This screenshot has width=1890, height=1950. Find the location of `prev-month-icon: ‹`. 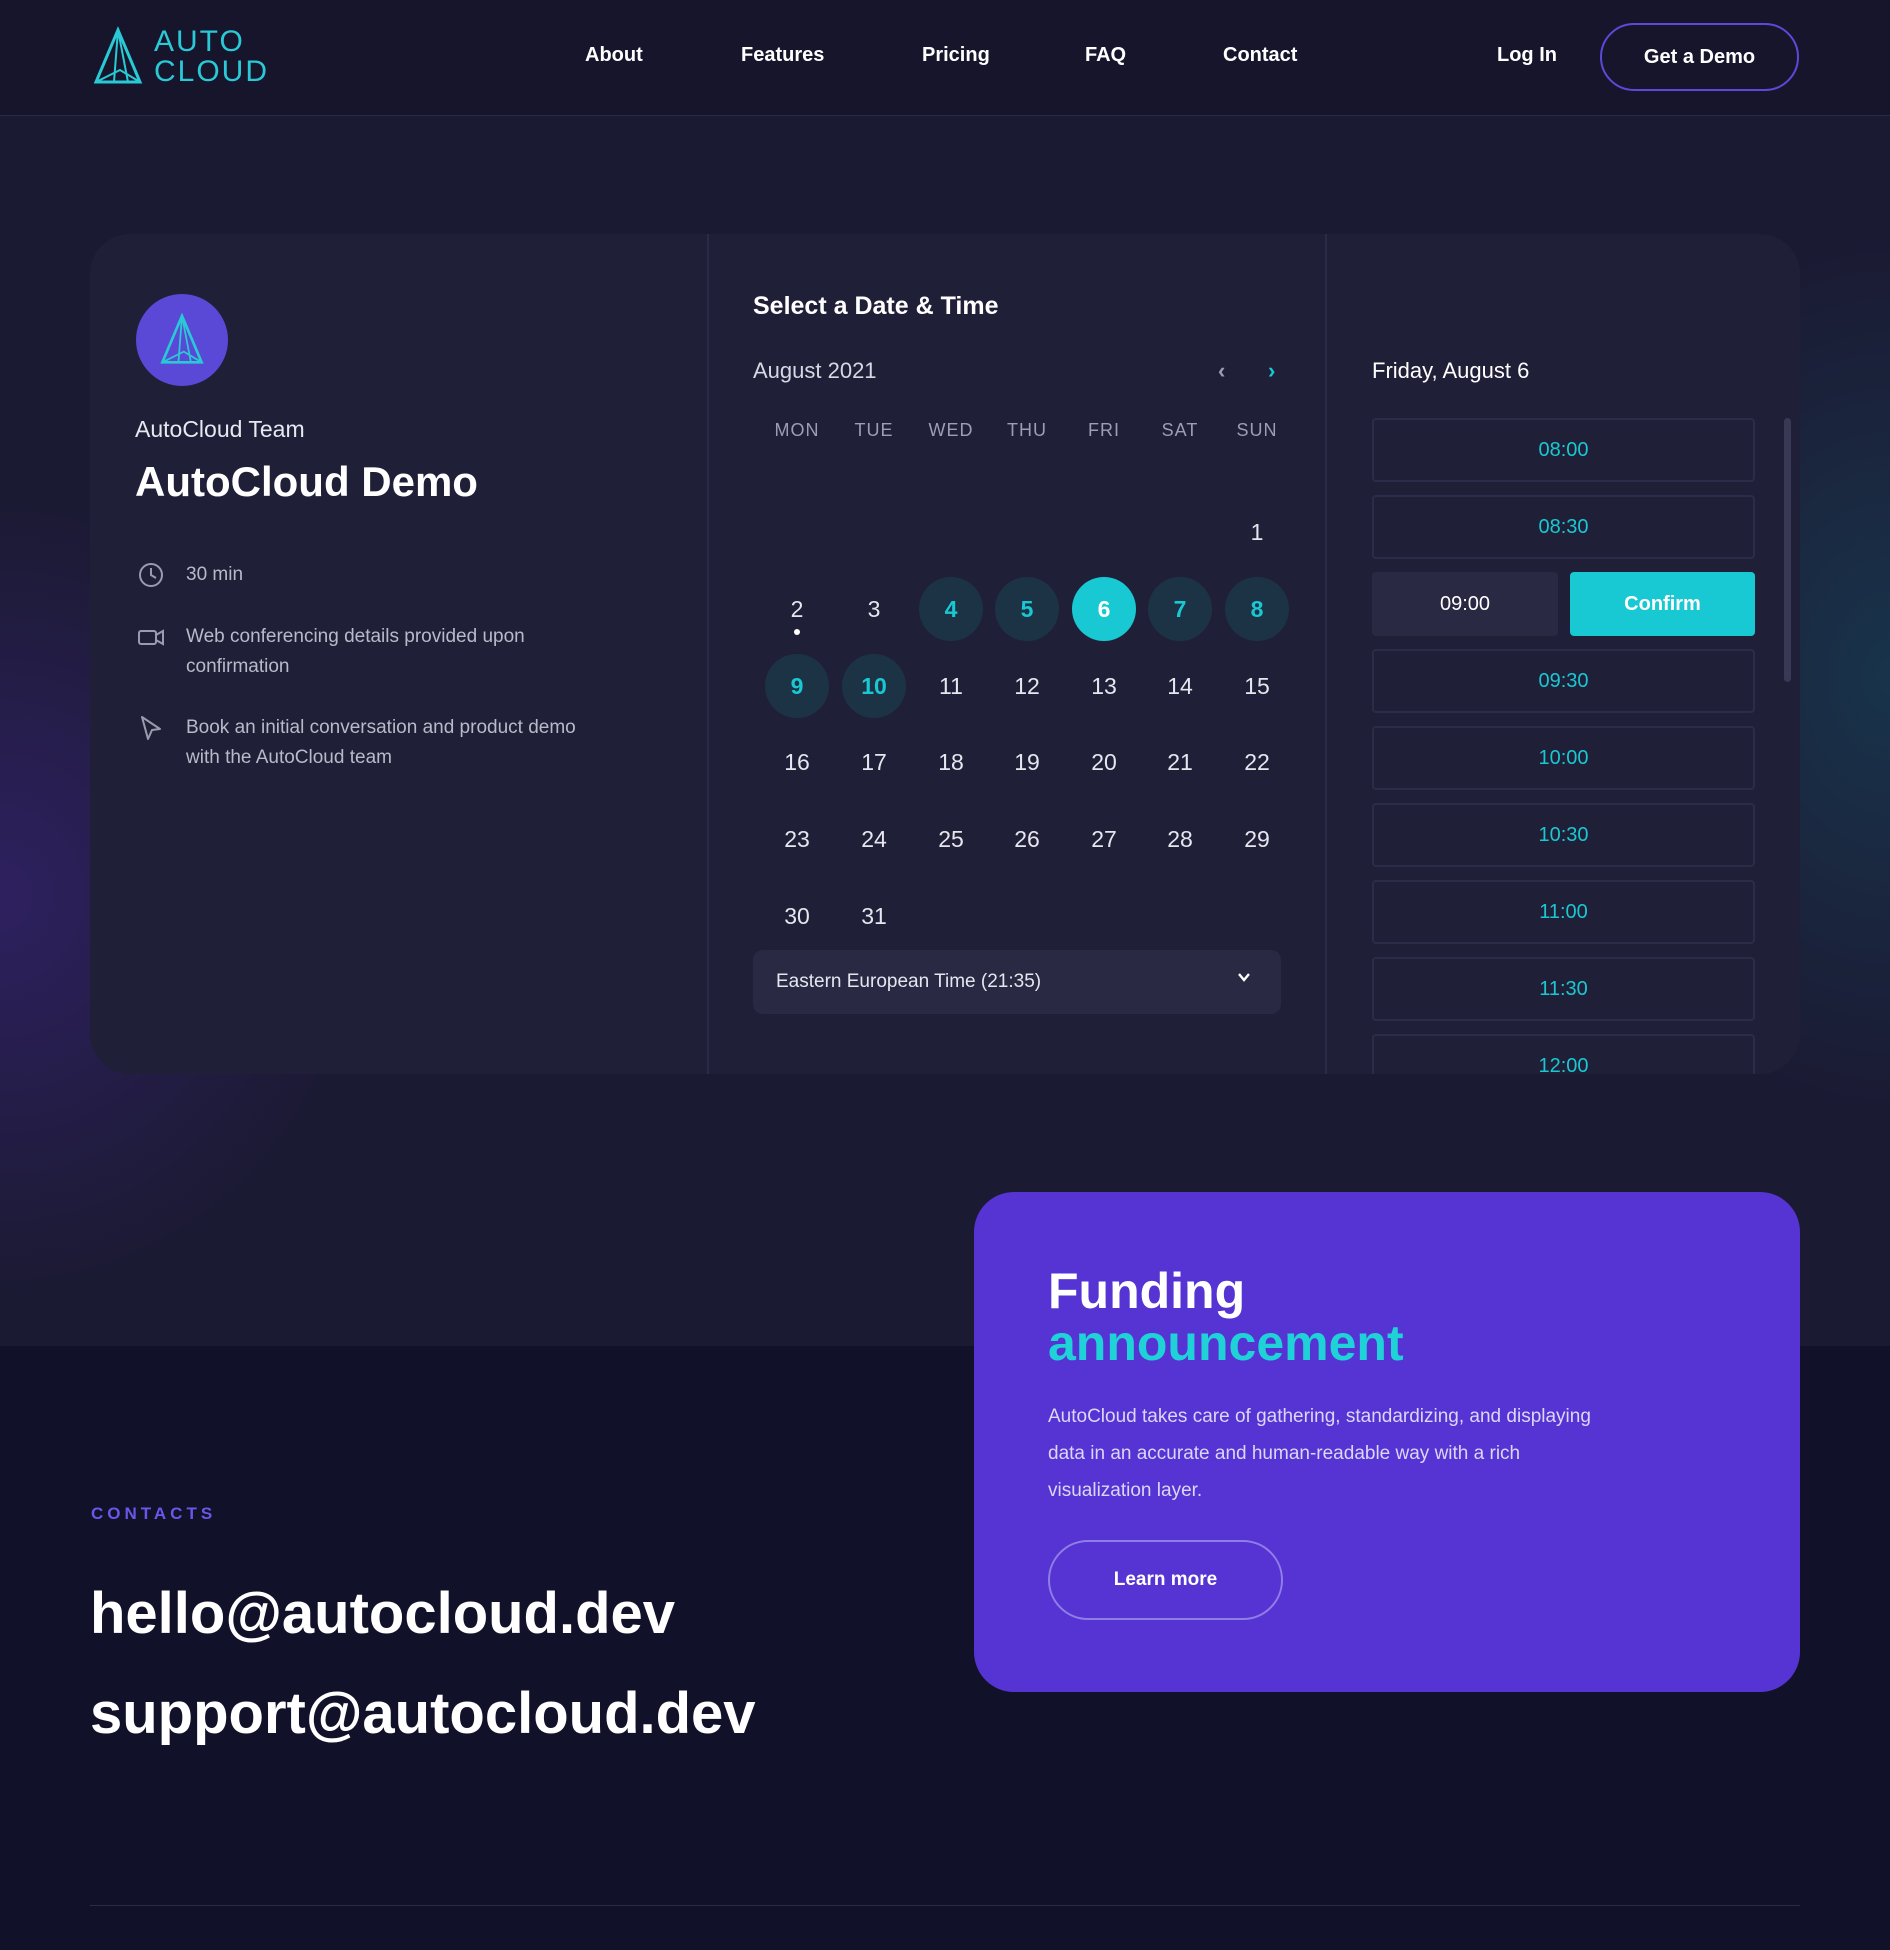

prev-month-icon: ‹ is located at coordinates (1221, 371).